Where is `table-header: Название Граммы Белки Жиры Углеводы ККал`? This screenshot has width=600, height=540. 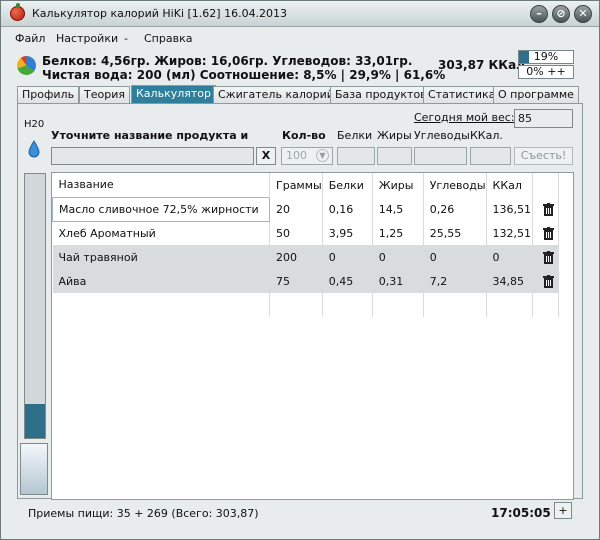
table-header: Название Граммы Белки Жиры Углеводы ККал is located at coordinates (305, 185).